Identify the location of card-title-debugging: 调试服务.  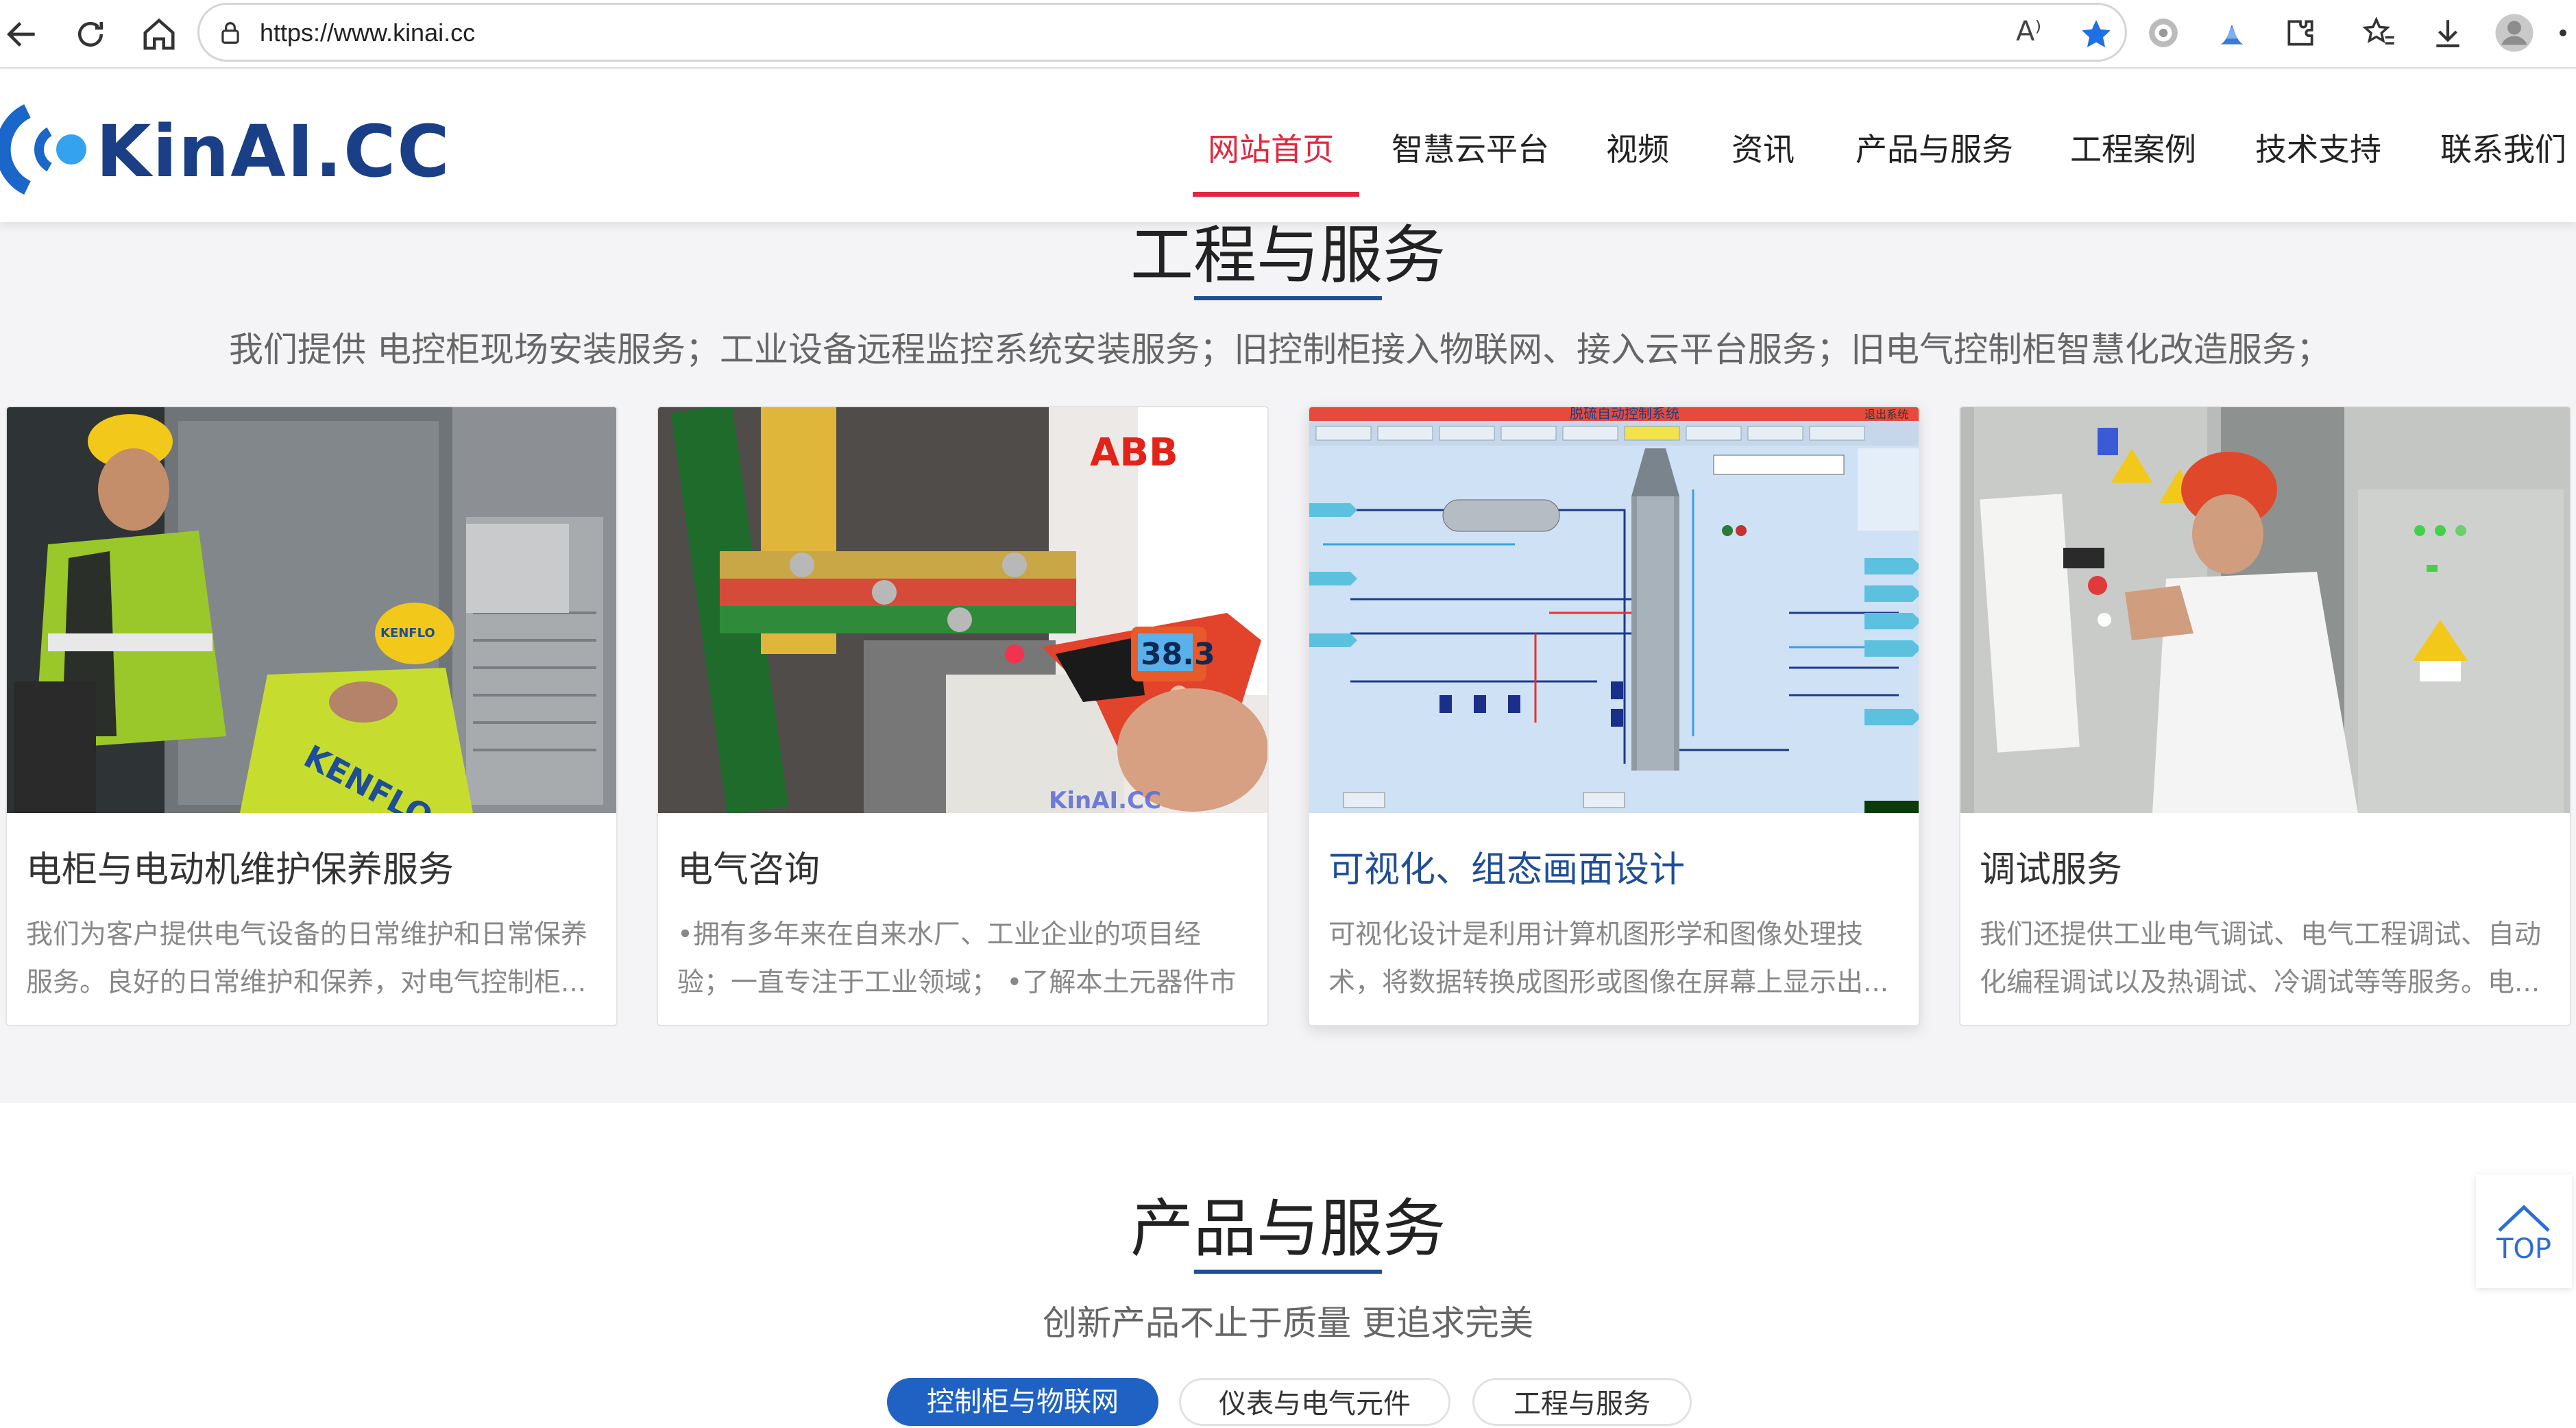
(2051, 866).